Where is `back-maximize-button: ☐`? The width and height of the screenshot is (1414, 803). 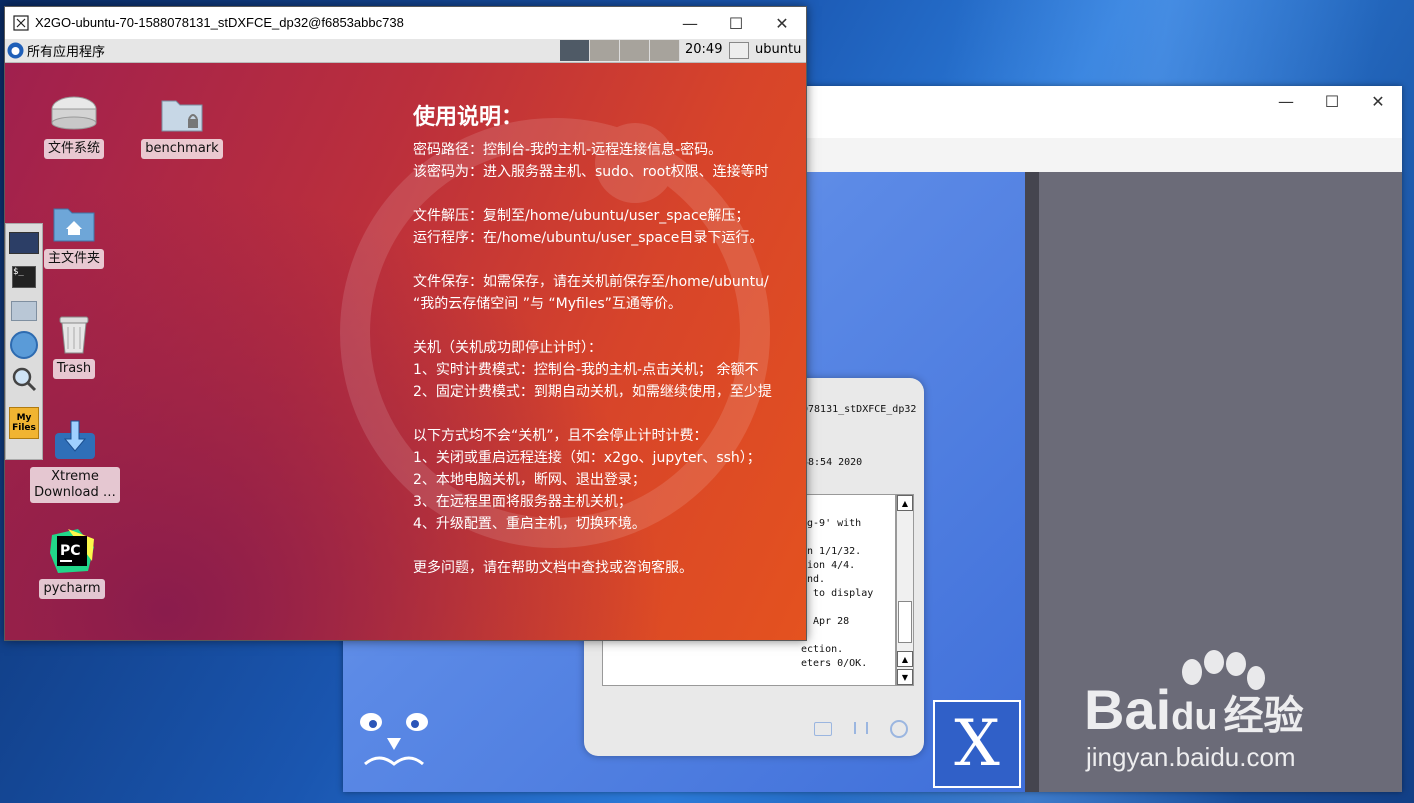
back-maximize-button: ☐ is located at coordinates (1332, 101).